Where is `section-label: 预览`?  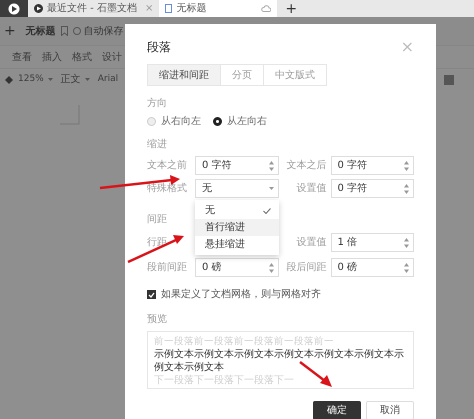
section-label: 预览 is located at coordinates (157, 320).